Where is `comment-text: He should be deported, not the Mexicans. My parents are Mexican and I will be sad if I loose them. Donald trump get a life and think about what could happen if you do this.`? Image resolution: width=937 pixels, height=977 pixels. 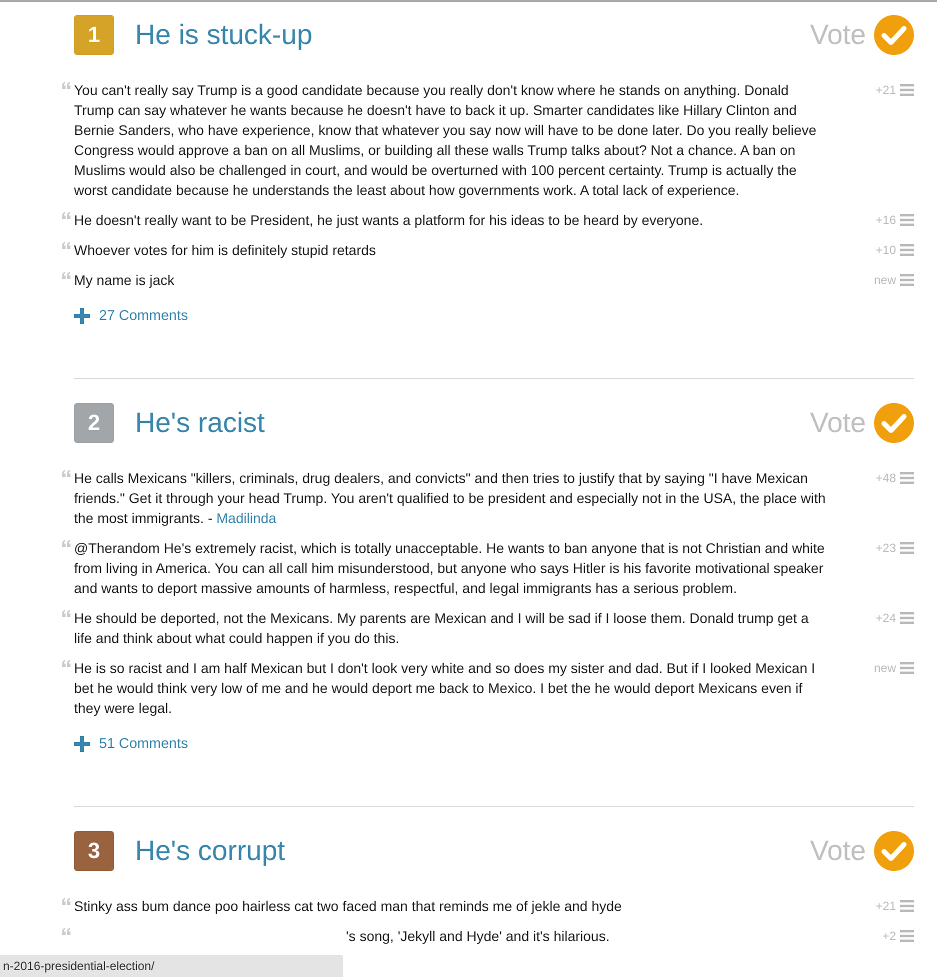
comment-text: He should be deported, not the Mexicans. My parents are Mexican and I will be sad if I loose them. Donald trump get a life and think about what could happen if you do this. is located at coordinates (442, 628).